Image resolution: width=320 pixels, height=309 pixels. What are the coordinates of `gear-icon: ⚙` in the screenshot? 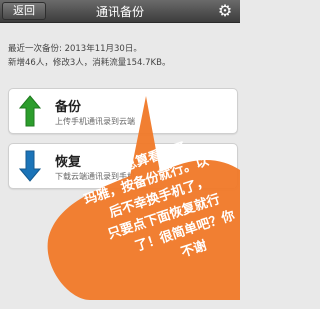 It's located at (225, 11).